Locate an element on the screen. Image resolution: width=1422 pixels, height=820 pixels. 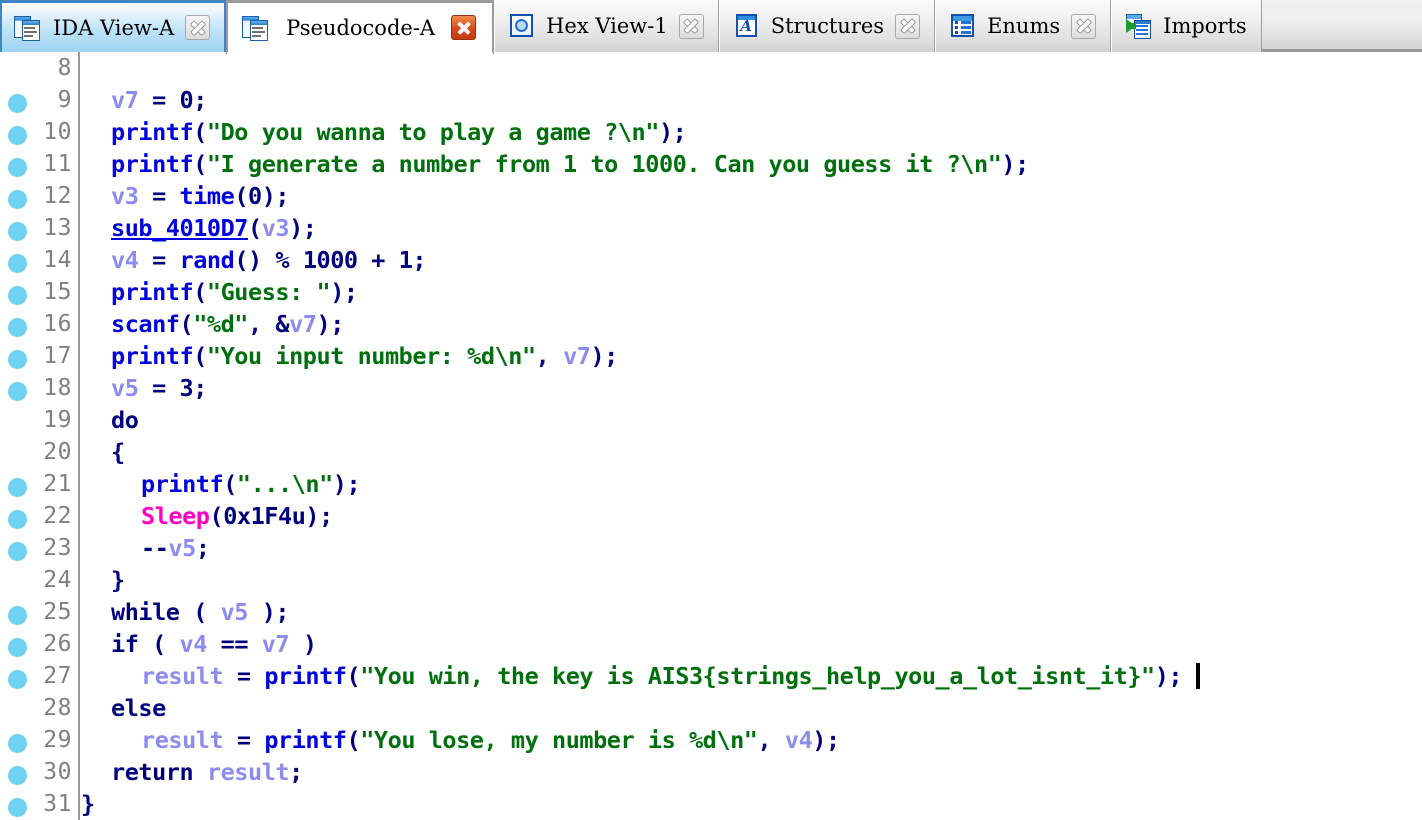
code-token: v5 is located at coordinates (182, 548).